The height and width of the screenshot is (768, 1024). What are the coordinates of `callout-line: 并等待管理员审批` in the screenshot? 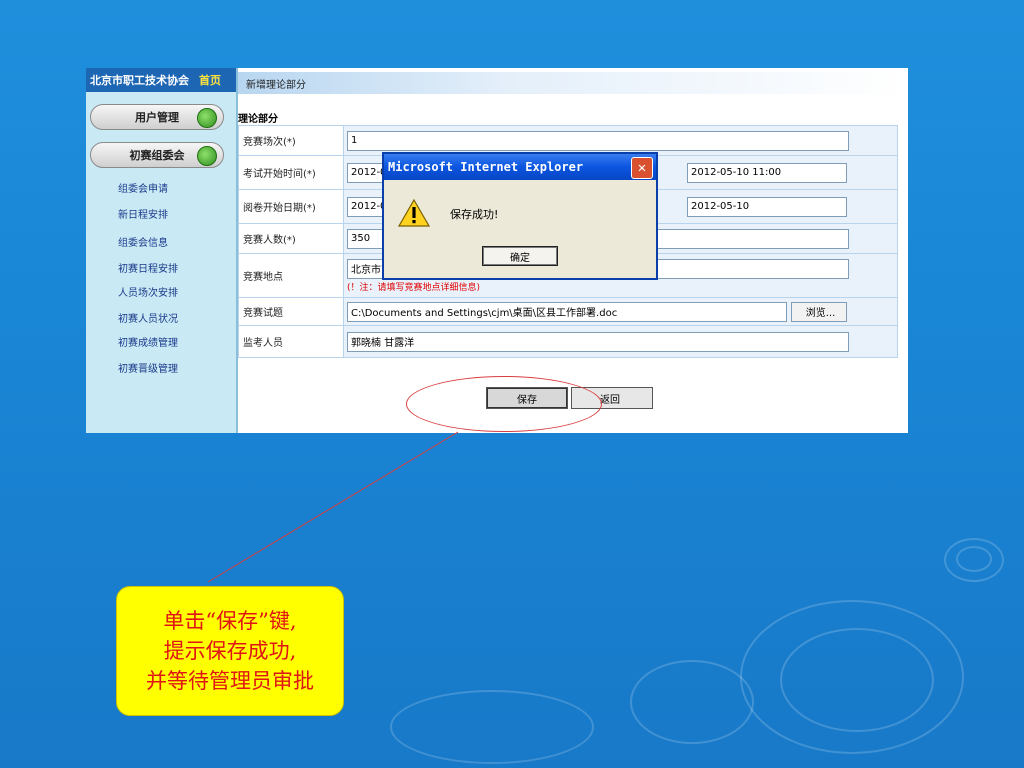 It's located at (230, 681).